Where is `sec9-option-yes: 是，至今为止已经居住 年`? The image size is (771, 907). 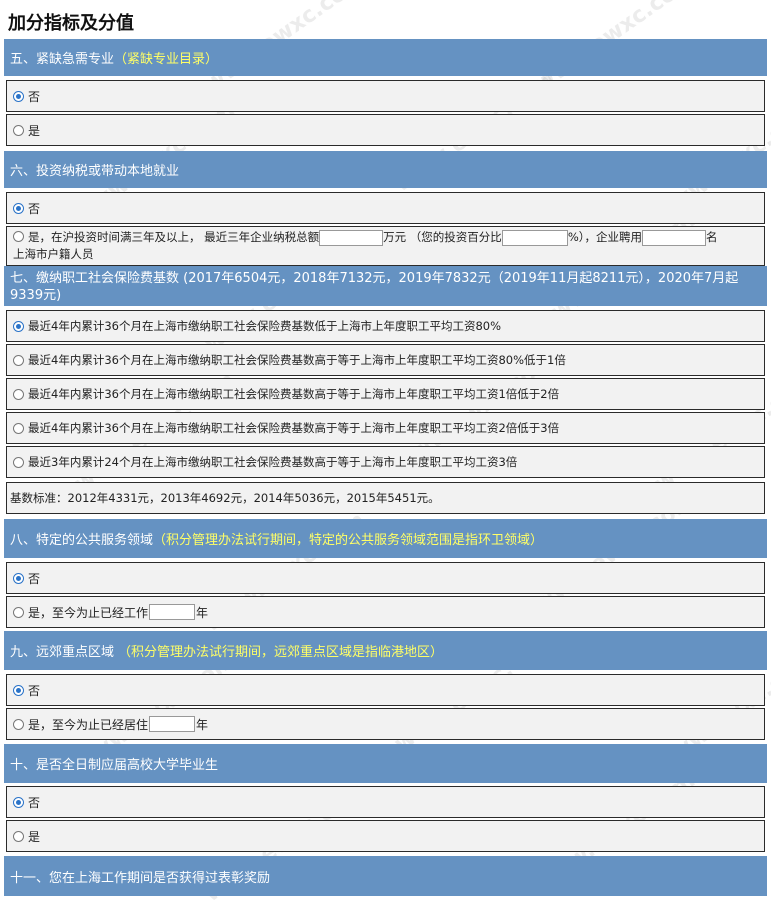 sec9-option-yes: 是，至今为止已经居住 年 is located at coordinates (385, 724).